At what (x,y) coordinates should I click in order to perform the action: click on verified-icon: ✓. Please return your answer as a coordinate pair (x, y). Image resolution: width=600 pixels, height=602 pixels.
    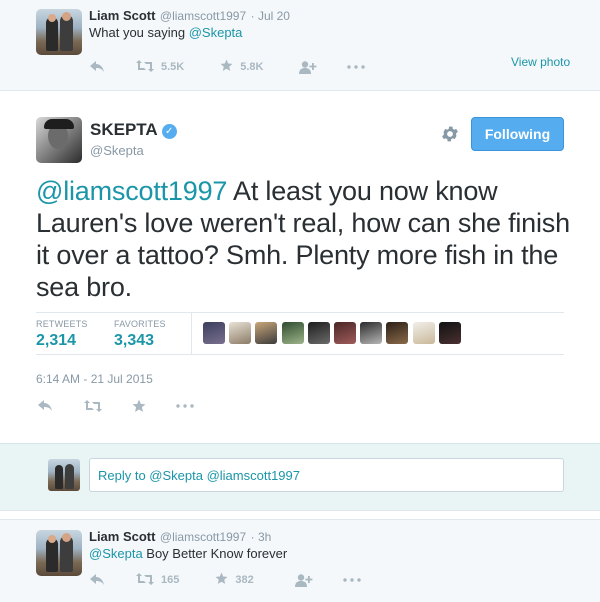
    Looking at the image, I should click on (169, 131).